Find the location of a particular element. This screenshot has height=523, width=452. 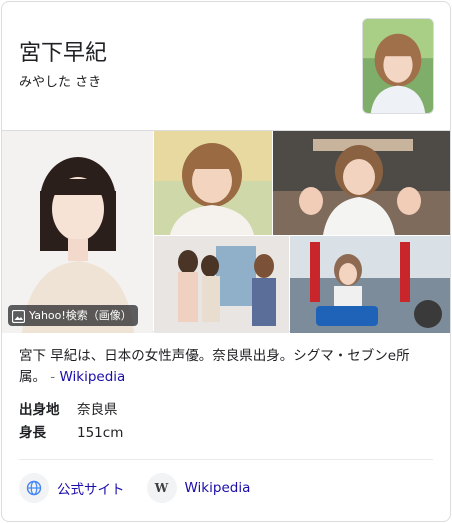

fact-height: 身長 151cm is located at coordinates (226, 433).